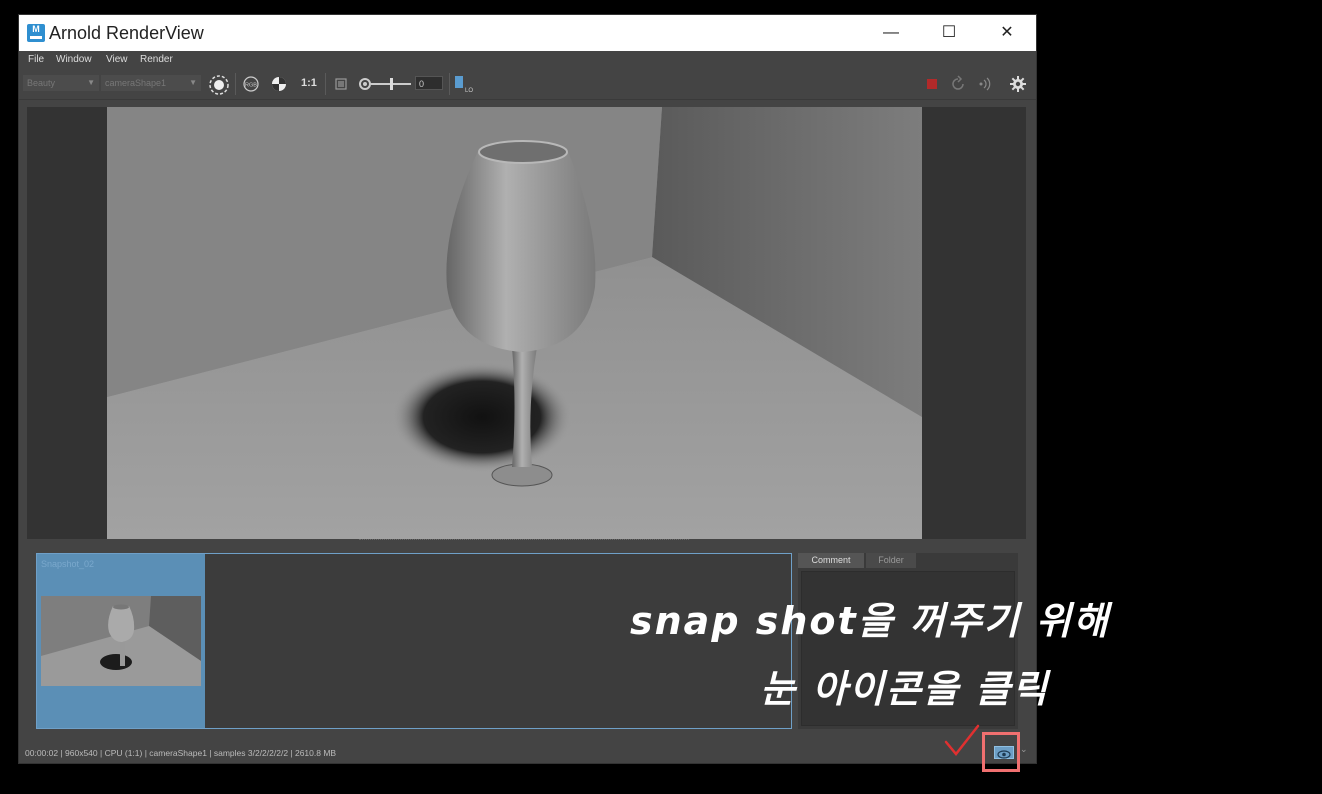 The image size is (1322, 794). What do you see at coordinates (962, 740) in the screenshot?
I see `checkmark-annotation` at bounding box center [962, 740].